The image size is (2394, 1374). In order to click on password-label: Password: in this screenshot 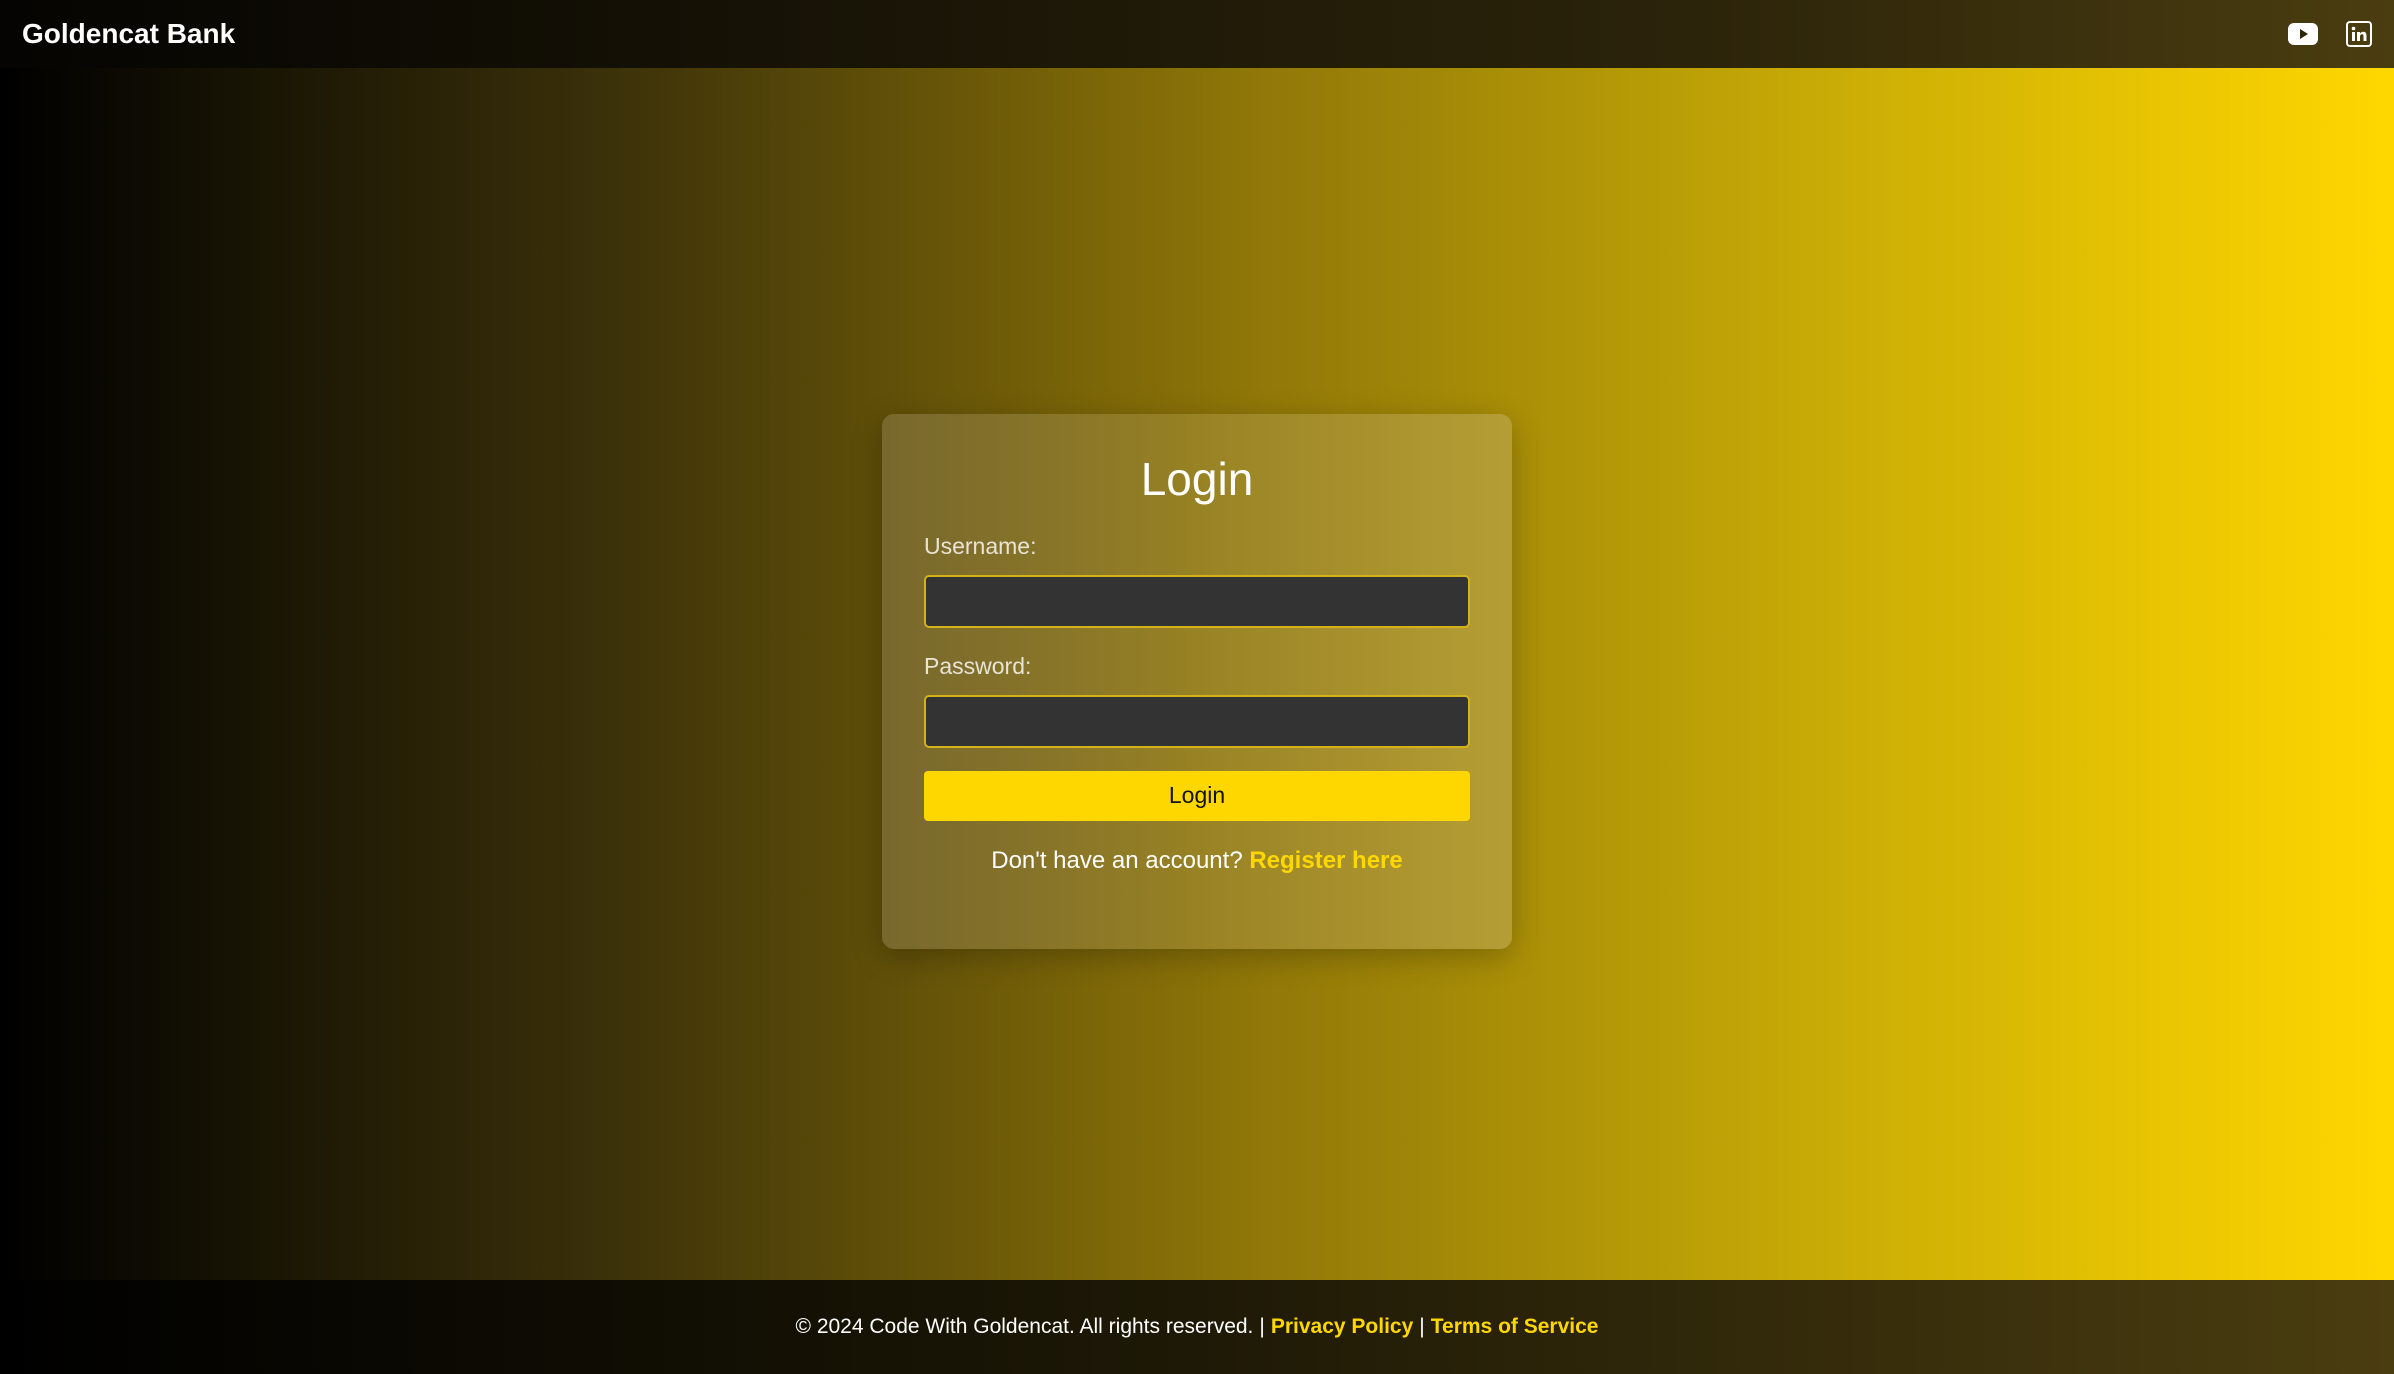, I will do `click(978, 665)`.